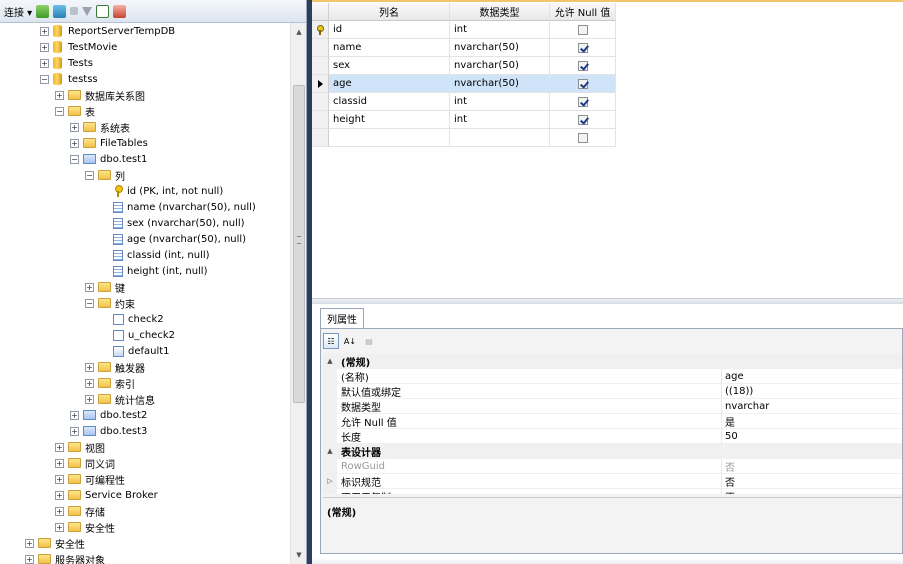 The height and width of the screenshot is (564, 903). What do you see at coordinates (612, 361) in the screenshot?
I see `property-category: ▲ (常规)` at bounding box center [612, 361].